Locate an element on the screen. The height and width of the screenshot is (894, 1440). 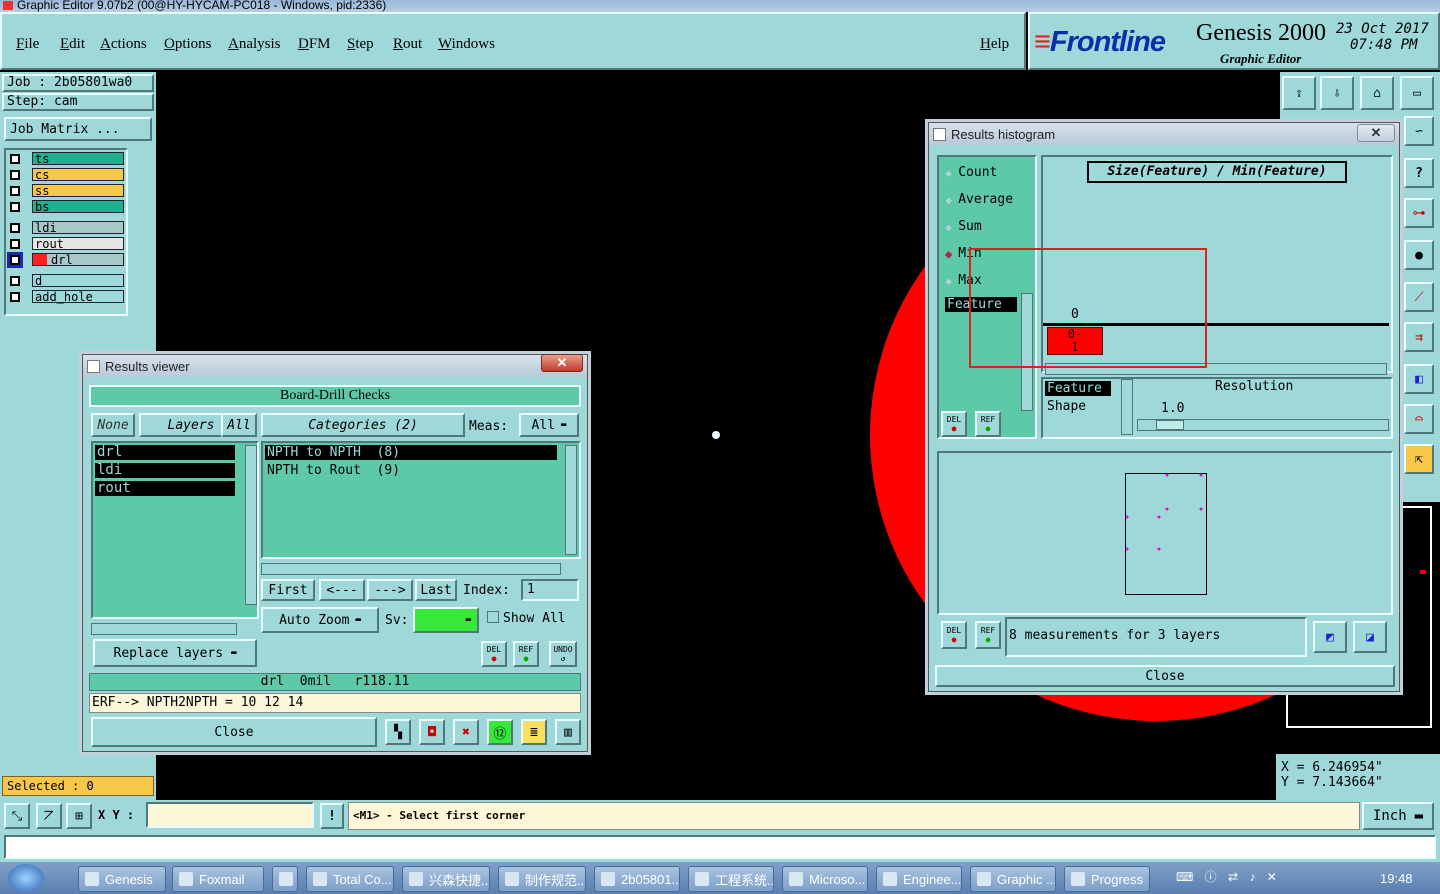
list-item: NPTH to NPTH (8) is located at coordinates (411, 452).